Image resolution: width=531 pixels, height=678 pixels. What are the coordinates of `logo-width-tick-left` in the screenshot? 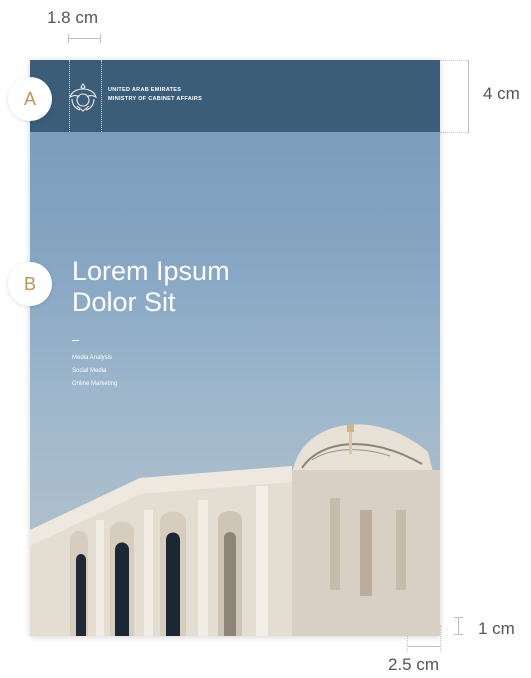 It's located at (68, 38).